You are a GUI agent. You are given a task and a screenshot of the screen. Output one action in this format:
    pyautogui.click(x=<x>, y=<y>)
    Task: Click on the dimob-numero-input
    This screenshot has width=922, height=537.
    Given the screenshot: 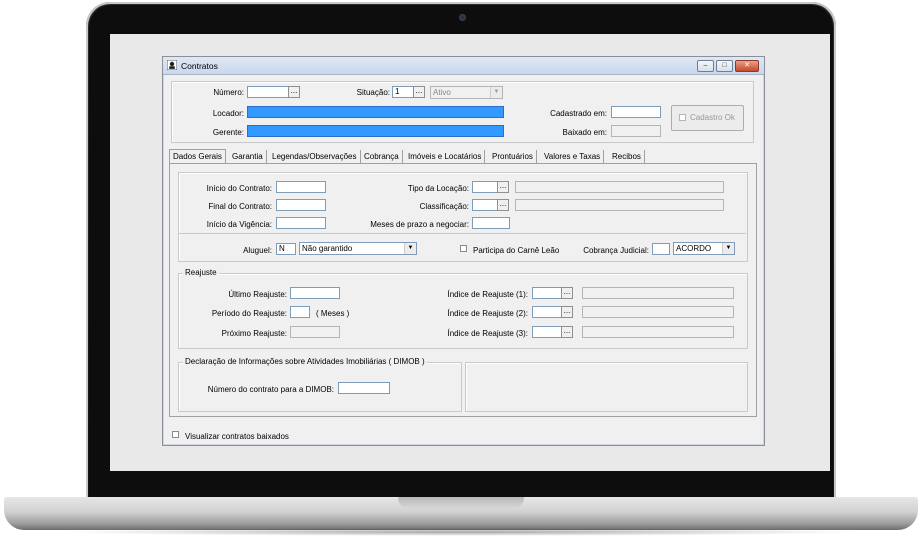 What is the action you would take?
    pyautogui.click(x=364, y=388)
    